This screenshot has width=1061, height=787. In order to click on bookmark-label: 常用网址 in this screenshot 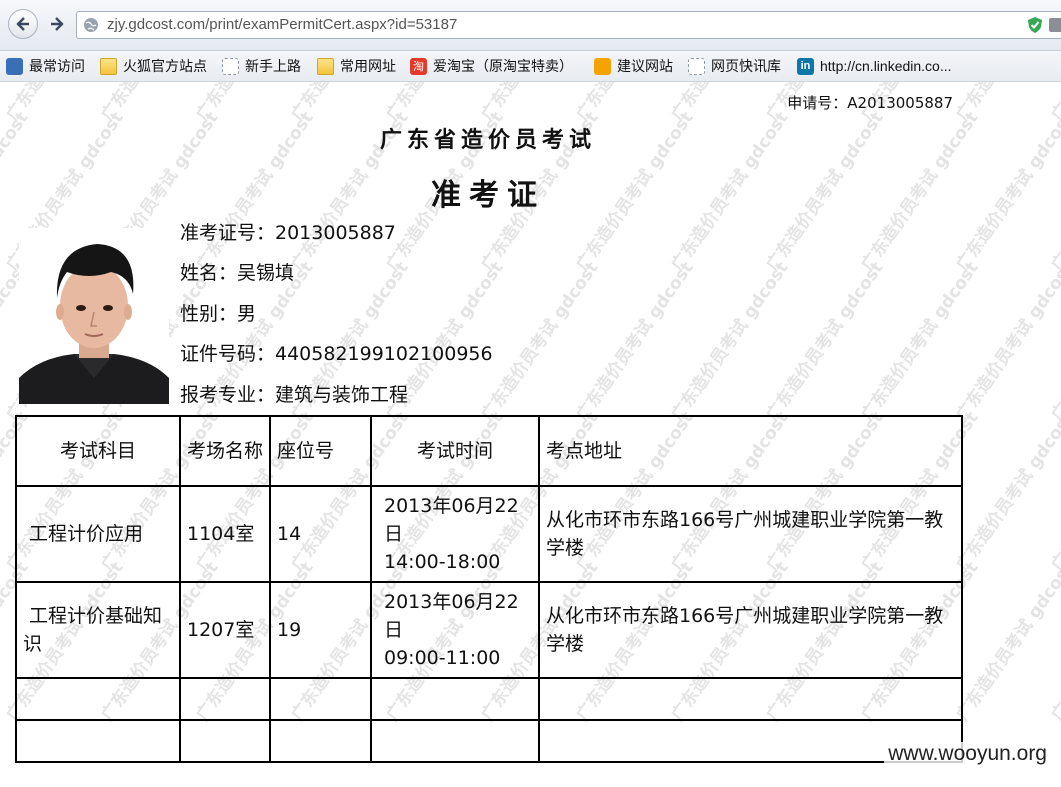, I will do `click(368, 66)`.